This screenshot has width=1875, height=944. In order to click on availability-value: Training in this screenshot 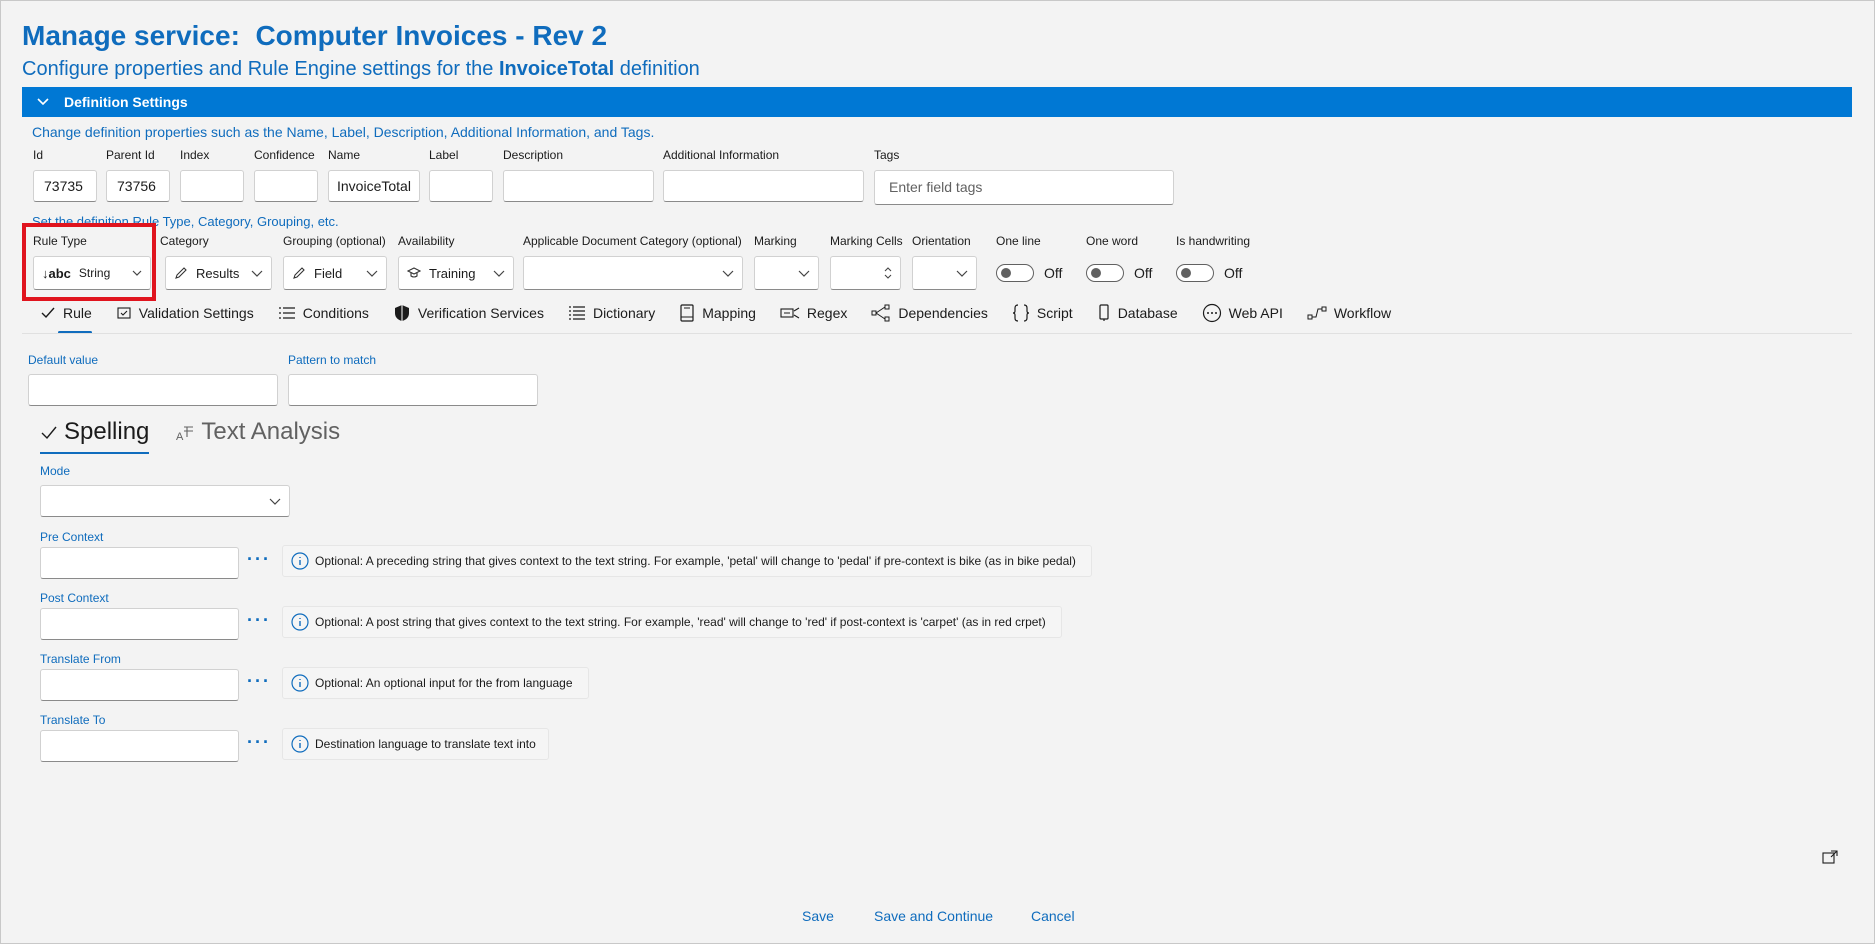, I will do `click(452, 273)`.